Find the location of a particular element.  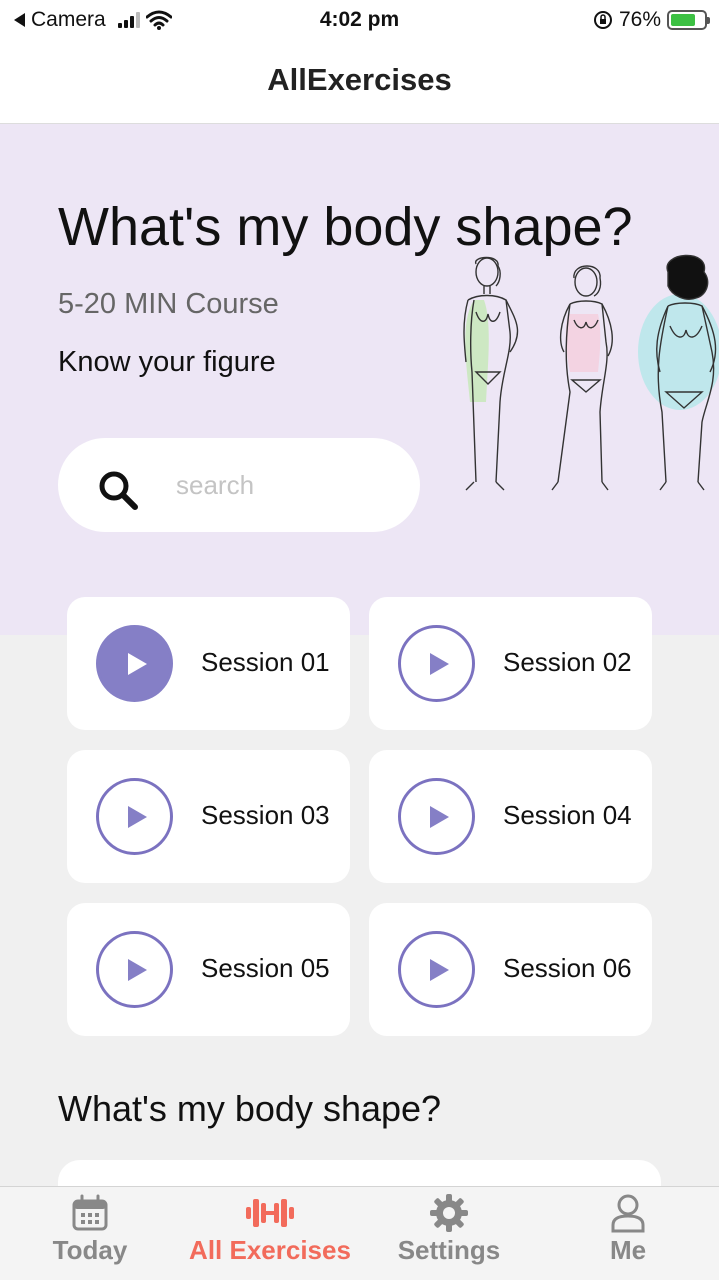

session-card-02: Session 02 is located at coordinates (510, 663).